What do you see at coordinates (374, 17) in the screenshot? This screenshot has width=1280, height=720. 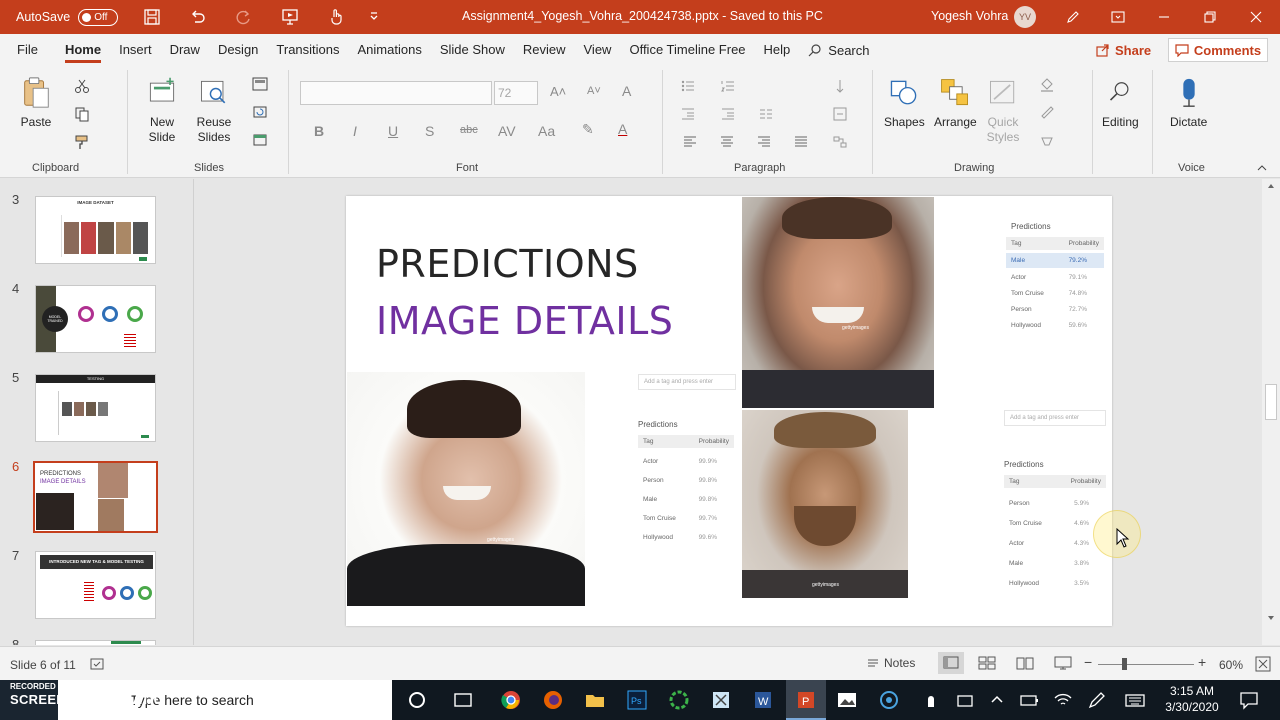 I see `customize-qat-icon` at bounding box center [374, 17].